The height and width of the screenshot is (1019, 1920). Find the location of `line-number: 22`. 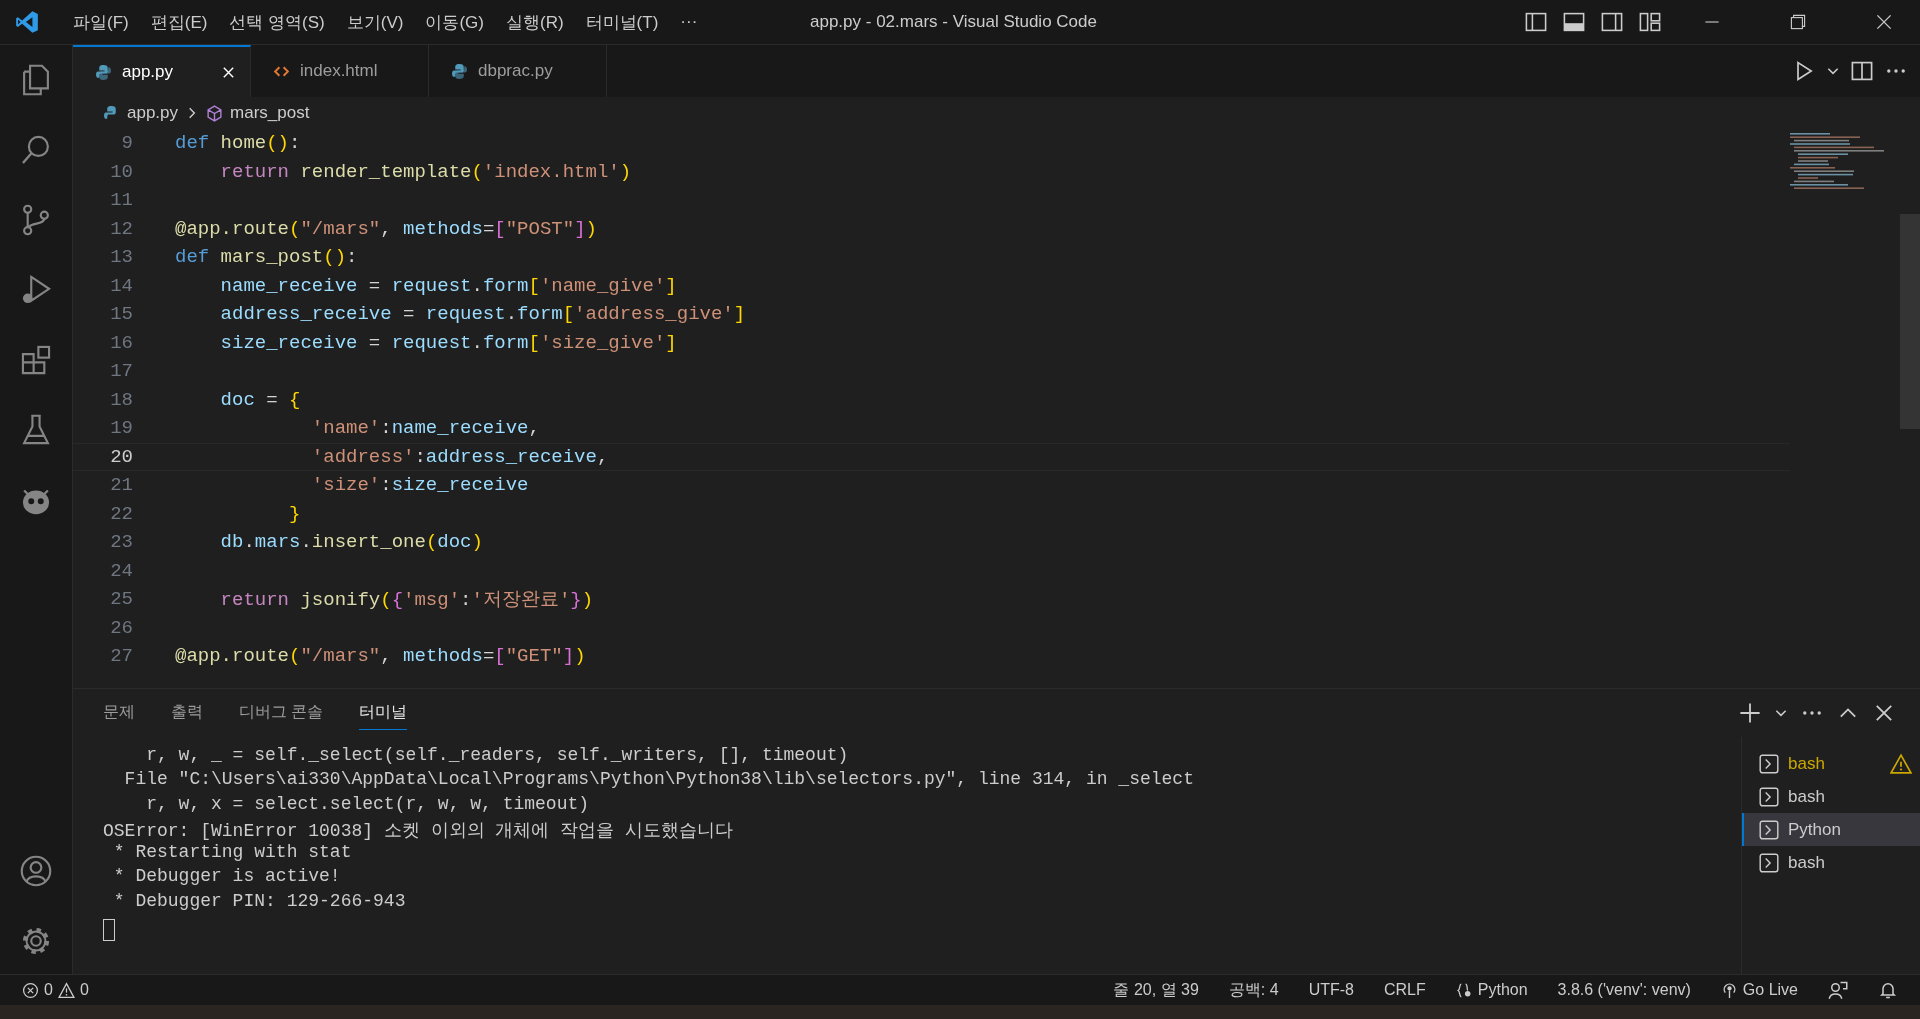

line-number: 22 is located at coordinates (121, 513).